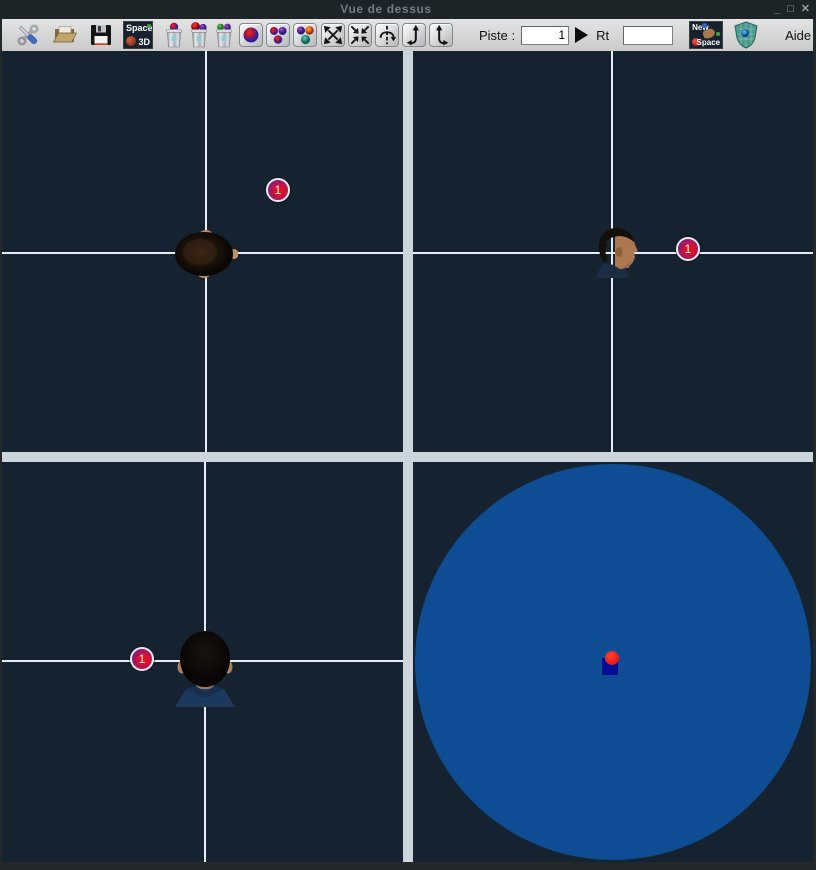 This screenshot has height=870, width=816. Describe the element at coordinates (407, 457) in the screenshot. I see `horizontal-splitter` at that location.